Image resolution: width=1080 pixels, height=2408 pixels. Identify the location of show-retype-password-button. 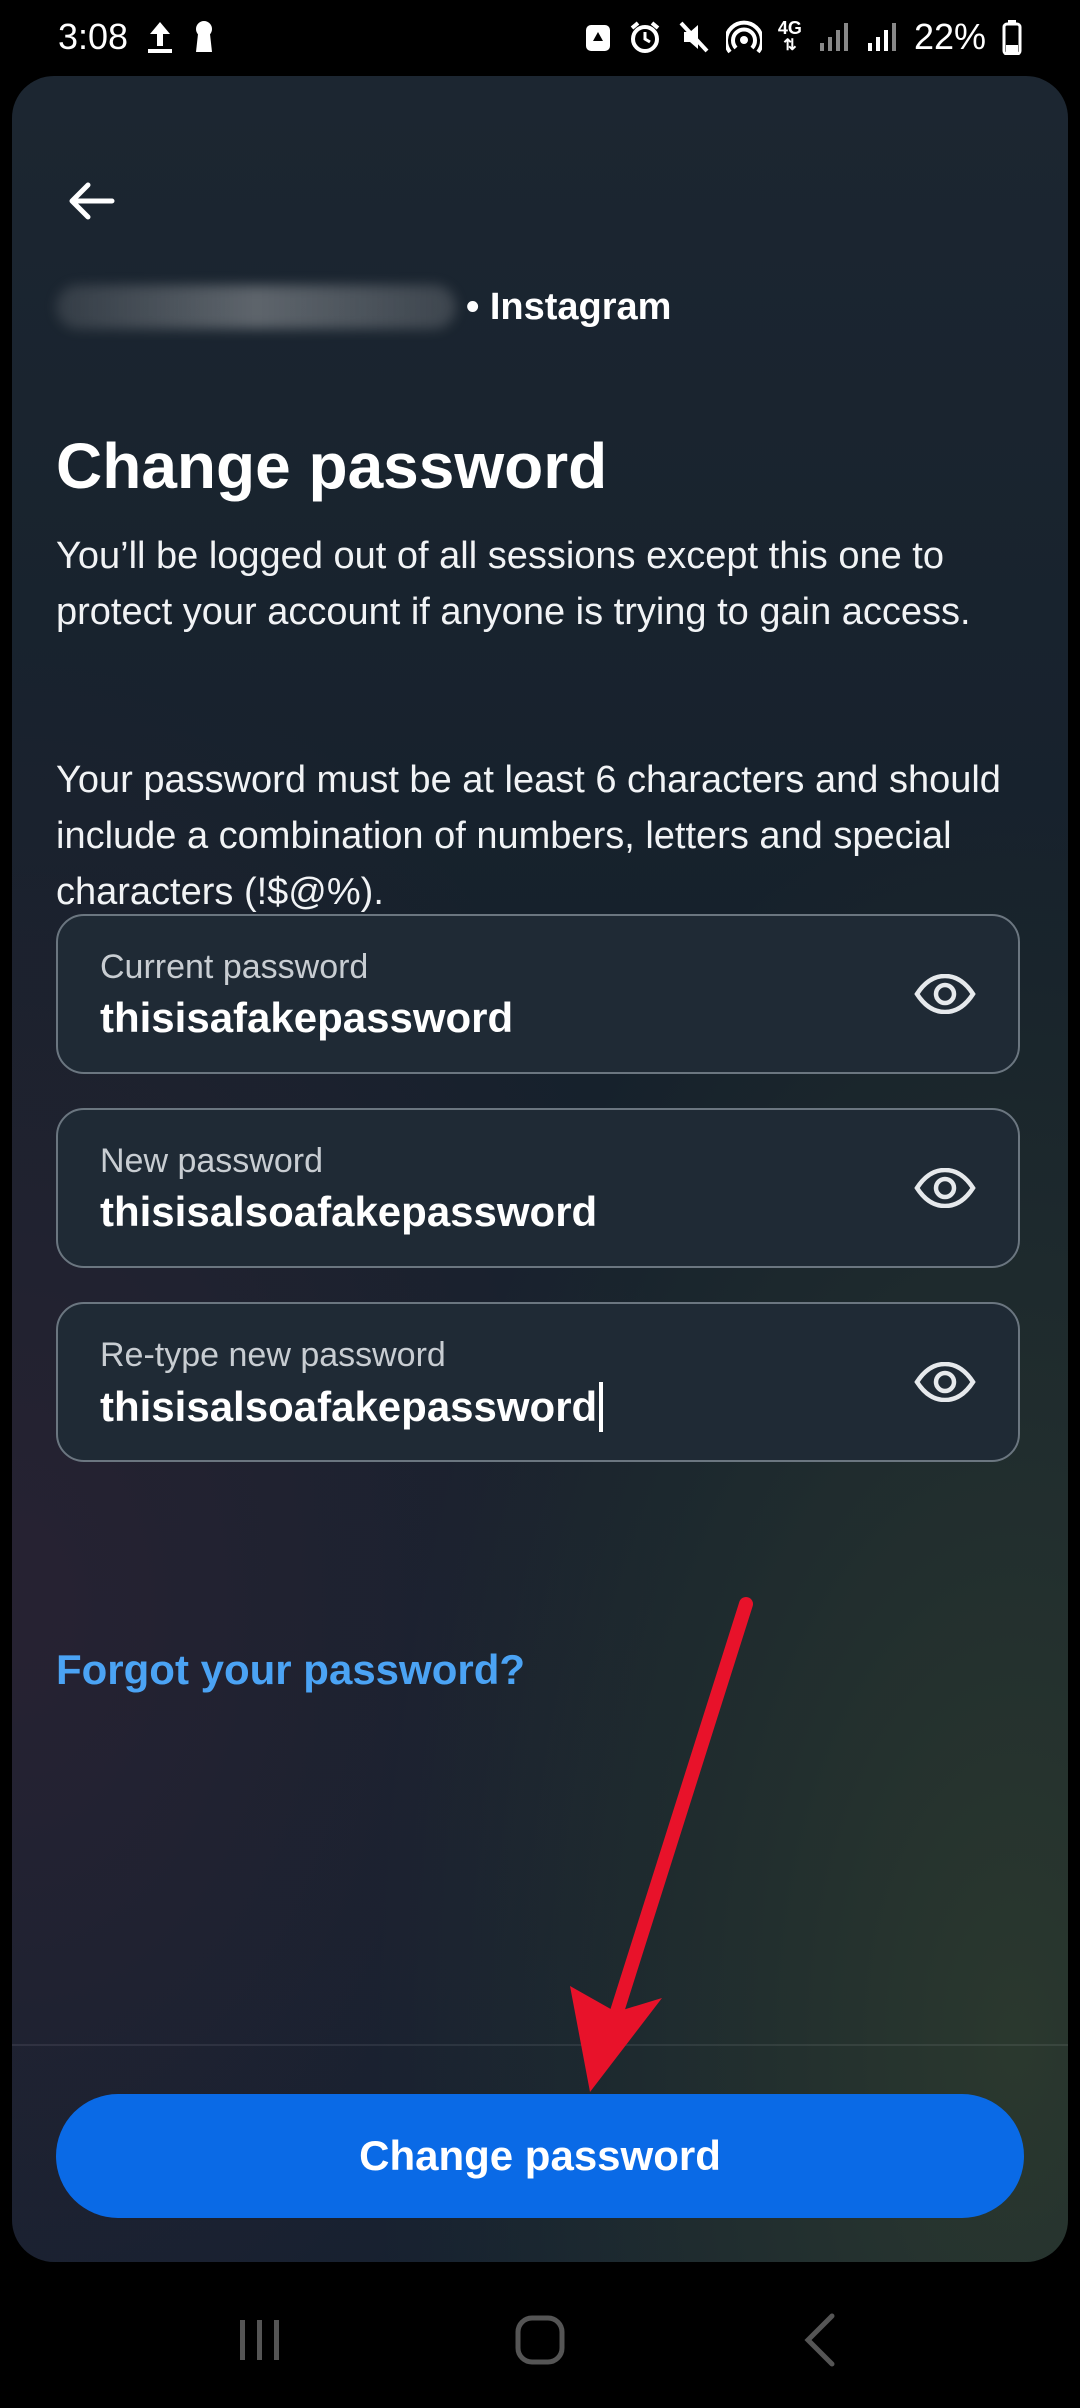
(945, 1382).